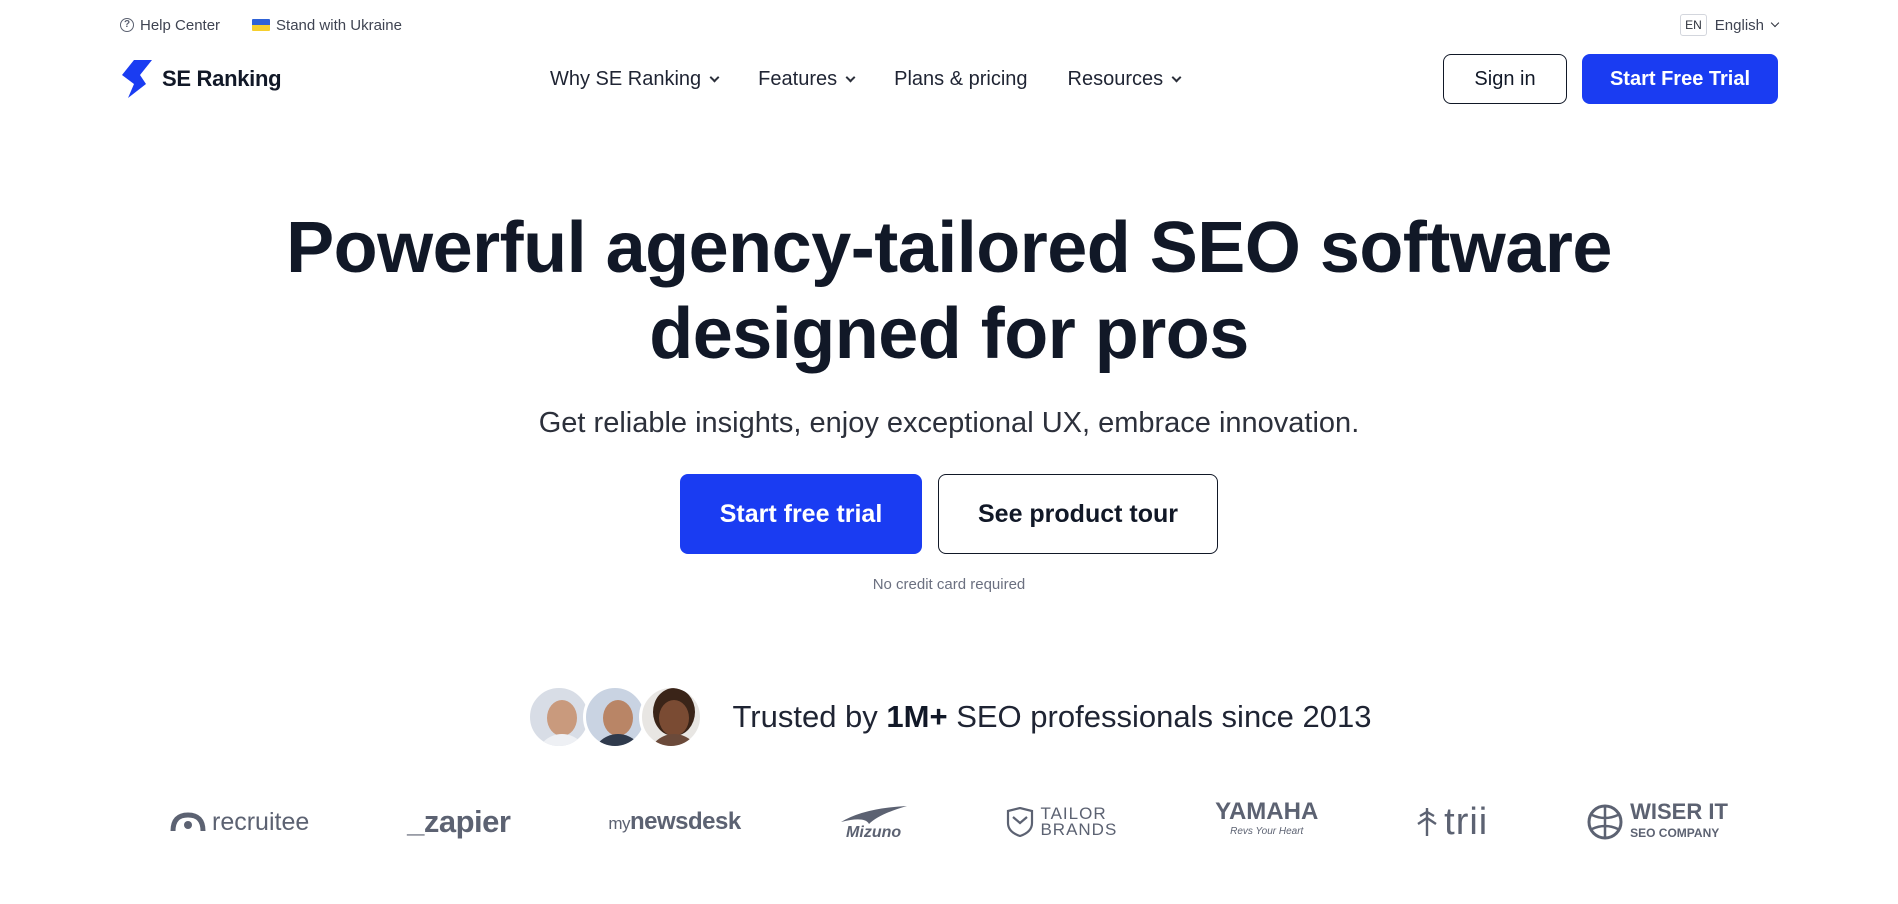 Image resolution: width=1898 pixels, height=904 pixels. I want to click on start-free-trial-button: Start free trial, so click(801, 514).